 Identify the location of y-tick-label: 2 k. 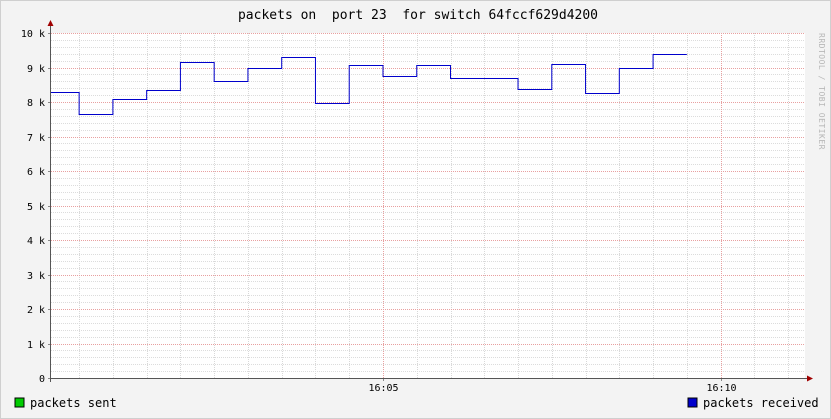
(36, 310).